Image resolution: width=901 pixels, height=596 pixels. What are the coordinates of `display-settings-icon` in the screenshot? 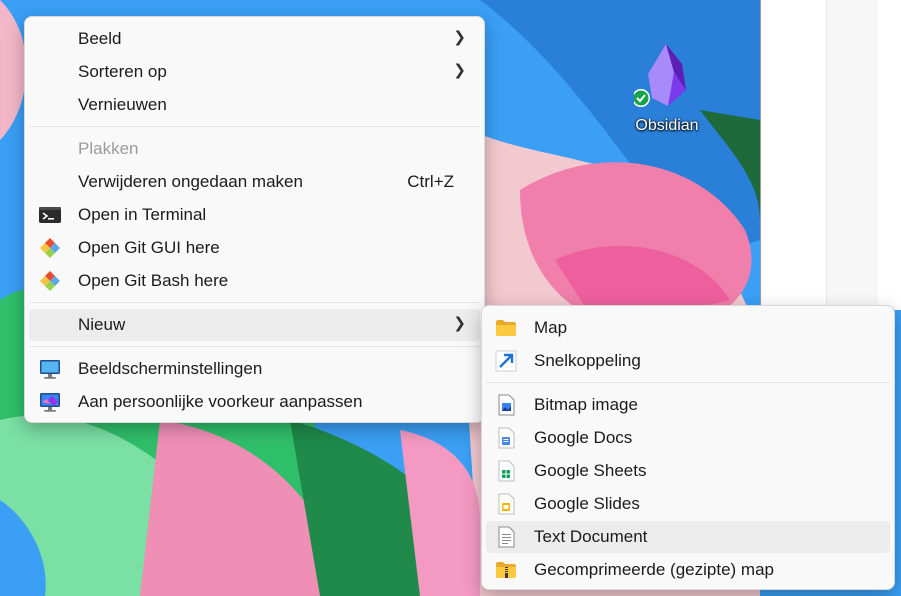 It's located at (50, 369).